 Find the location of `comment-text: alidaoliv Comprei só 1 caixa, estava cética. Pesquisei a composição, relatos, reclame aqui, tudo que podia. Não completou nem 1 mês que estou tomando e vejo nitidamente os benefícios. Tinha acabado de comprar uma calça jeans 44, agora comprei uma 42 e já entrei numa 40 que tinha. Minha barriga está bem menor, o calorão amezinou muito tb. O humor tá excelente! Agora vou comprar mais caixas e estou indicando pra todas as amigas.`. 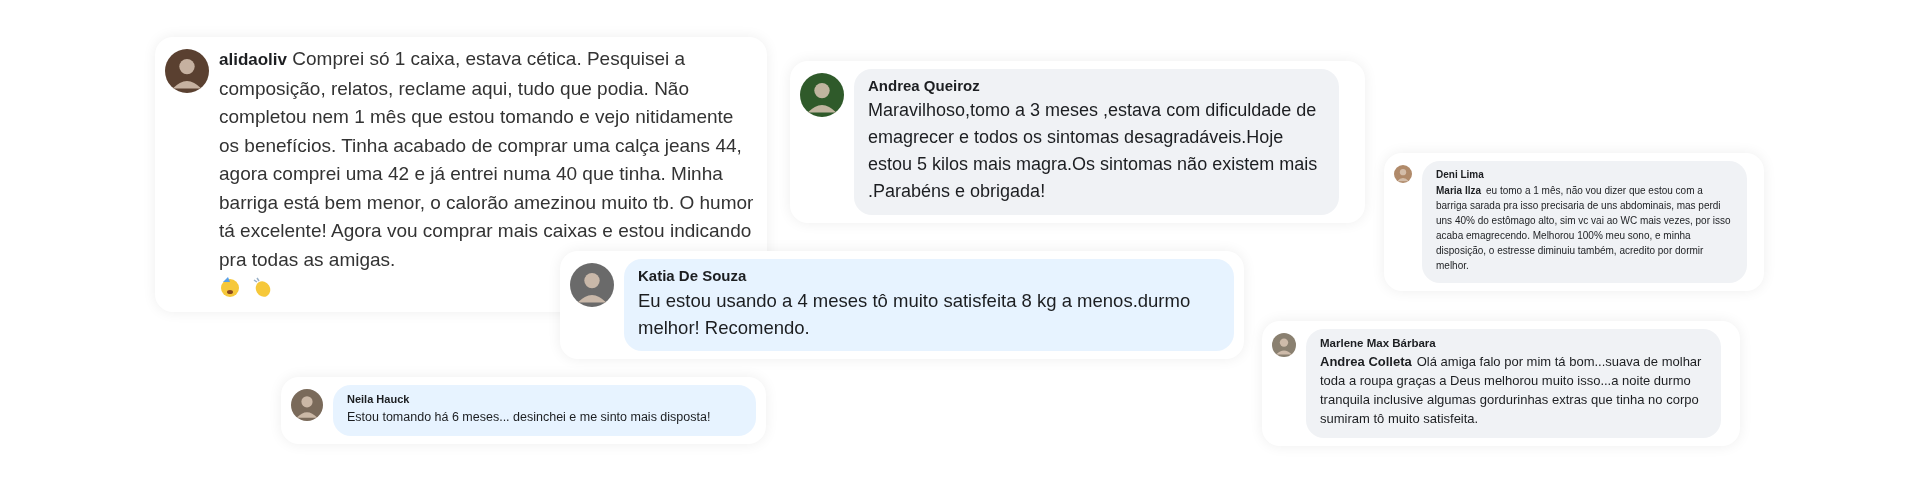

comment-text: alidaoliv Comprei só 1 caixa, estava cética. Pesquisei a composição, relatos, reclame aqui, tudo que podia. Não completou nem 1 mês que estou tomando e vejo nitidamente os benefícios. Tinha acabado de comprar uma calça jeans 44, agora comprei uma 42 e já entrei numa 40 que tinha. Minha barriga está bem menor, o calorão amezinou muito tb. O humor tá excelente! Agora vou comprar mais caixas e estou indicando pra todas as amigas. is located at coordinates (487, 158).